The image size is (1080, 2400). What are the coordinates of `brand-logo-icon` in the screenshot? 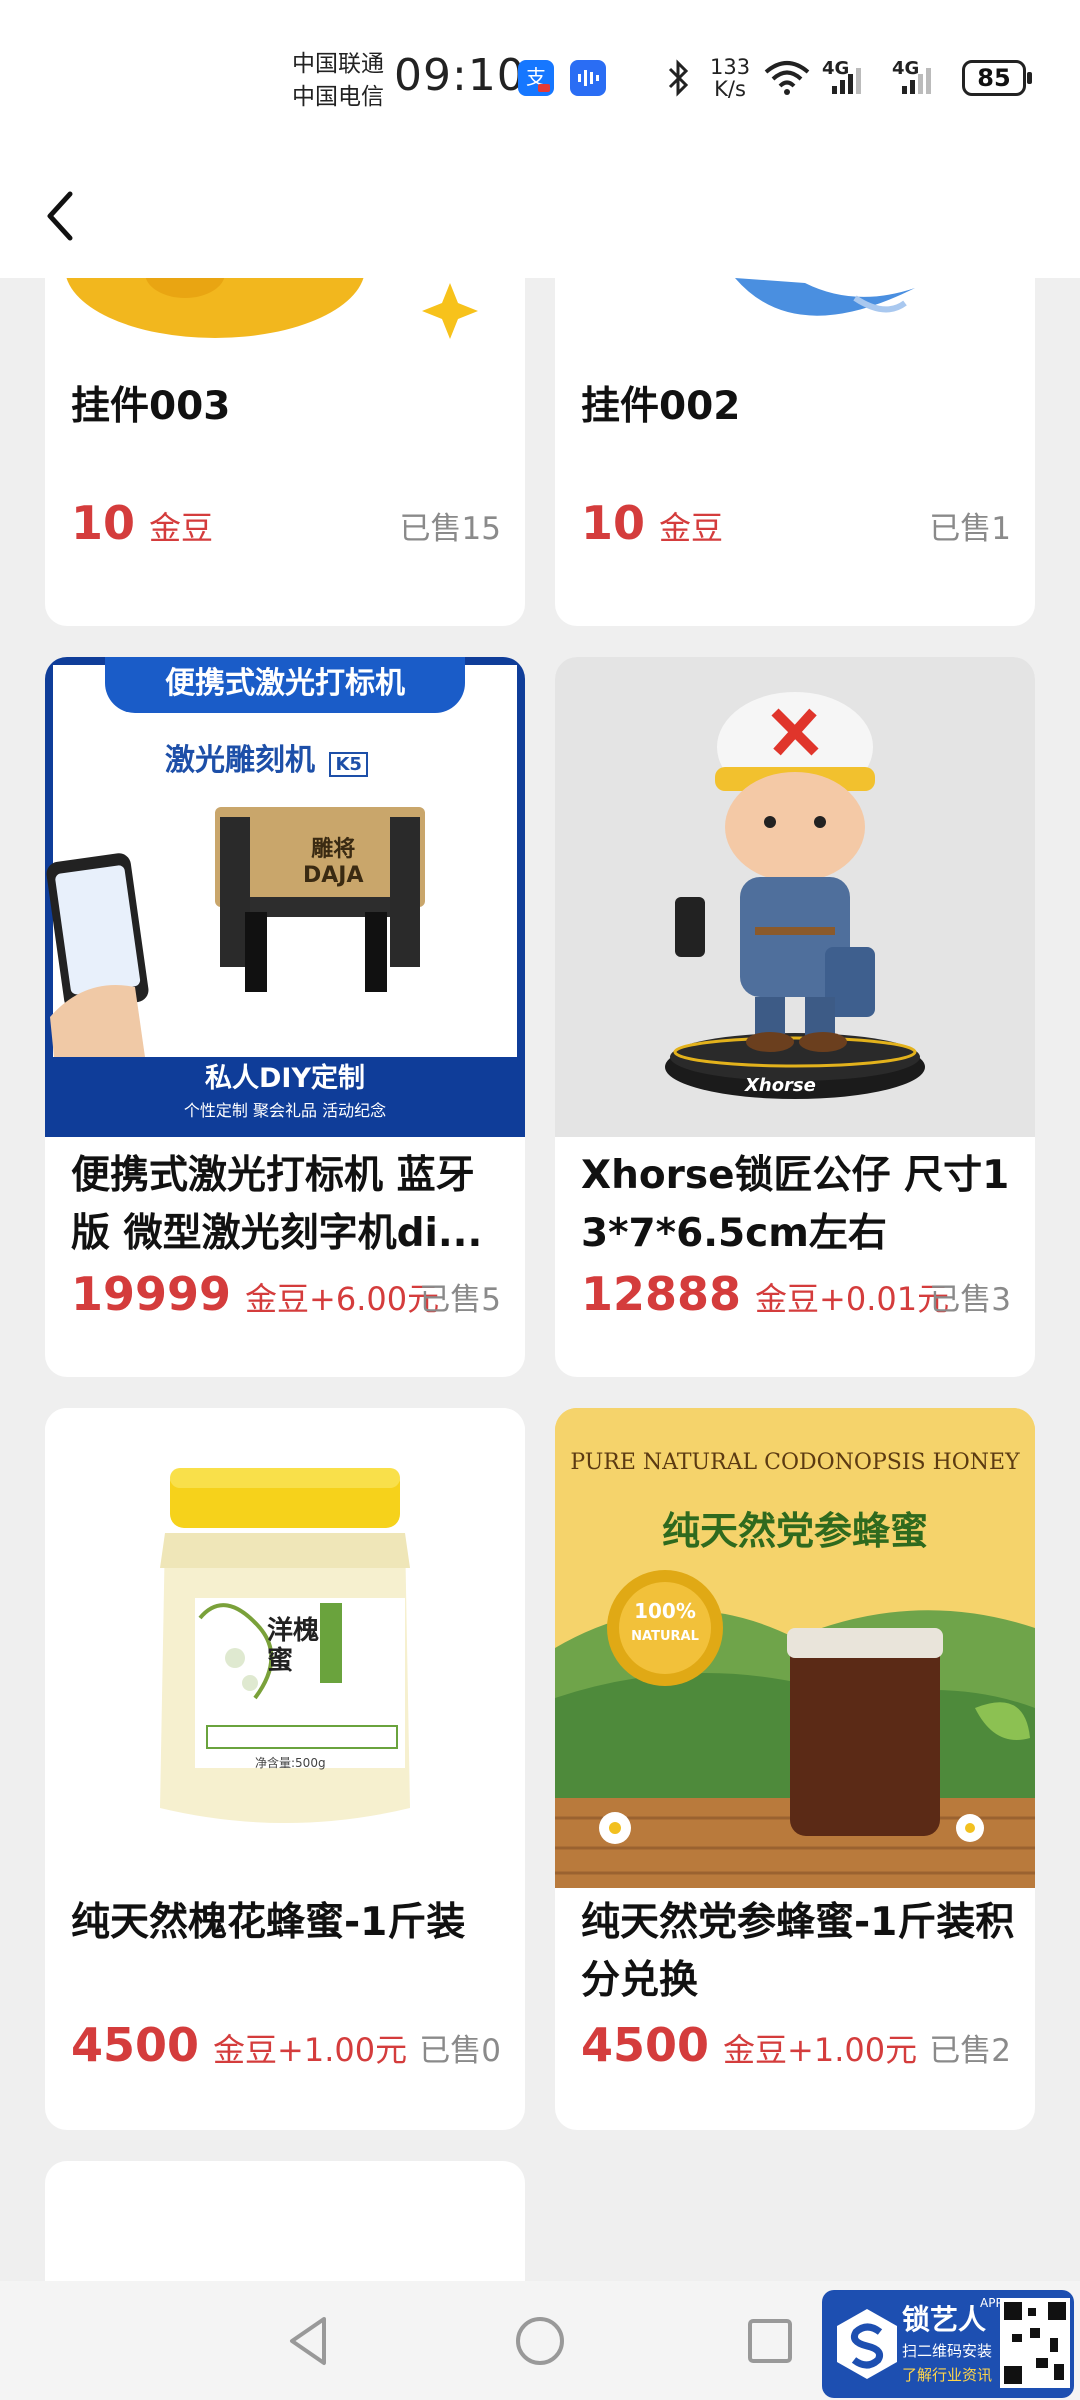 It's located at (867, 2344).